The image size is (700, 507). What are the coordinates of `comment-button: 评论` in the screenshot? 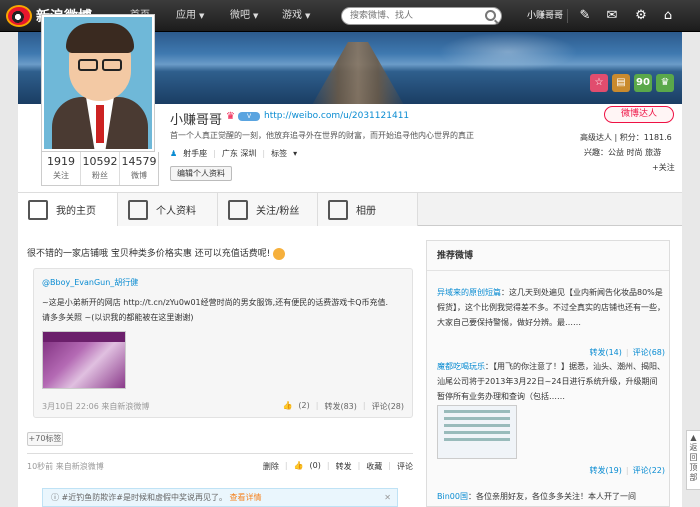 It's located at (405, 466).